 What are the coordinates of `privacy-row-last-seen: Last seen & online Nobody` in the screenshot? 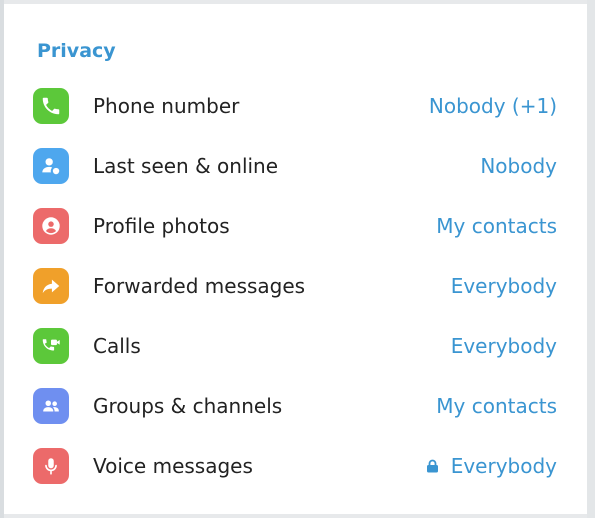 It's located at (295, 166).